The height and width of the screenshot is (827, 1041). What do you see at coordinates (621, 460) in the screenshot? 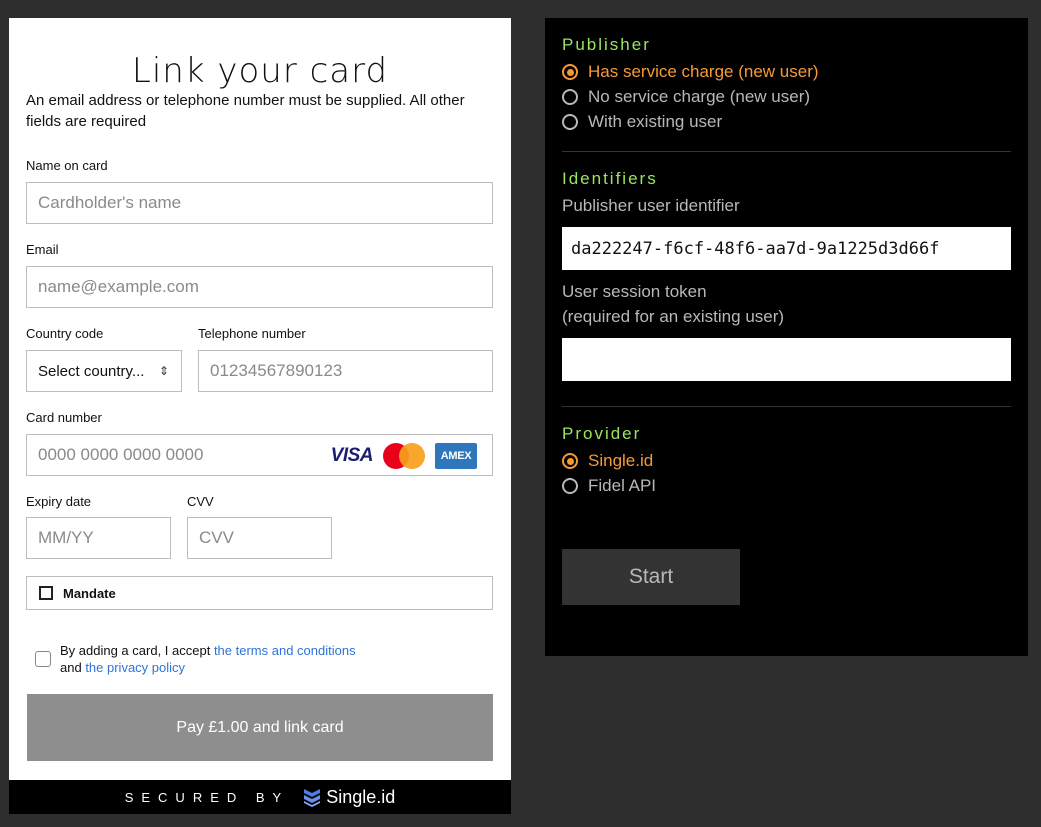
I see `provider-option-label: Single.id` at bounding box center [621, 460].